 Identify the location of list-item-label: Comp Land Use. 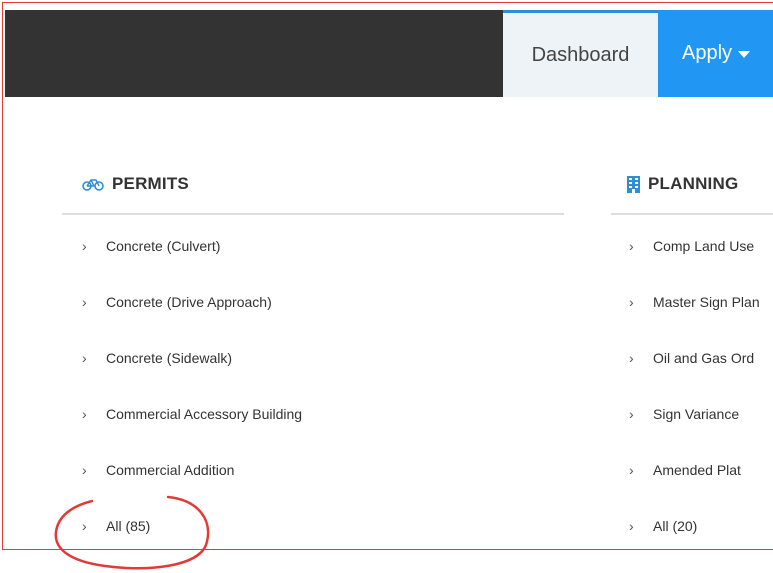
(704, 246).